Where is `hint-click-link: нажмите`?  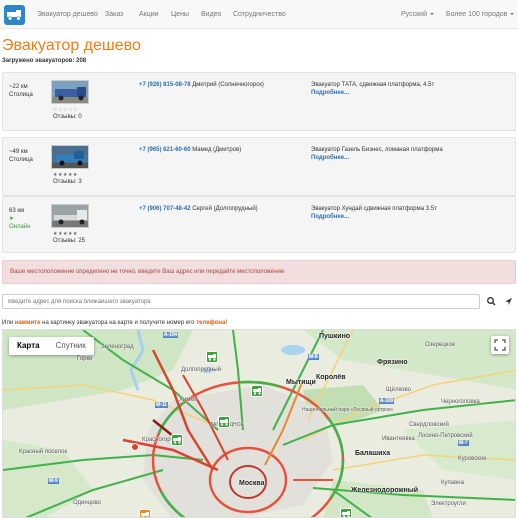 hint-click-link: нажмите is located at coordinates (28, 323).